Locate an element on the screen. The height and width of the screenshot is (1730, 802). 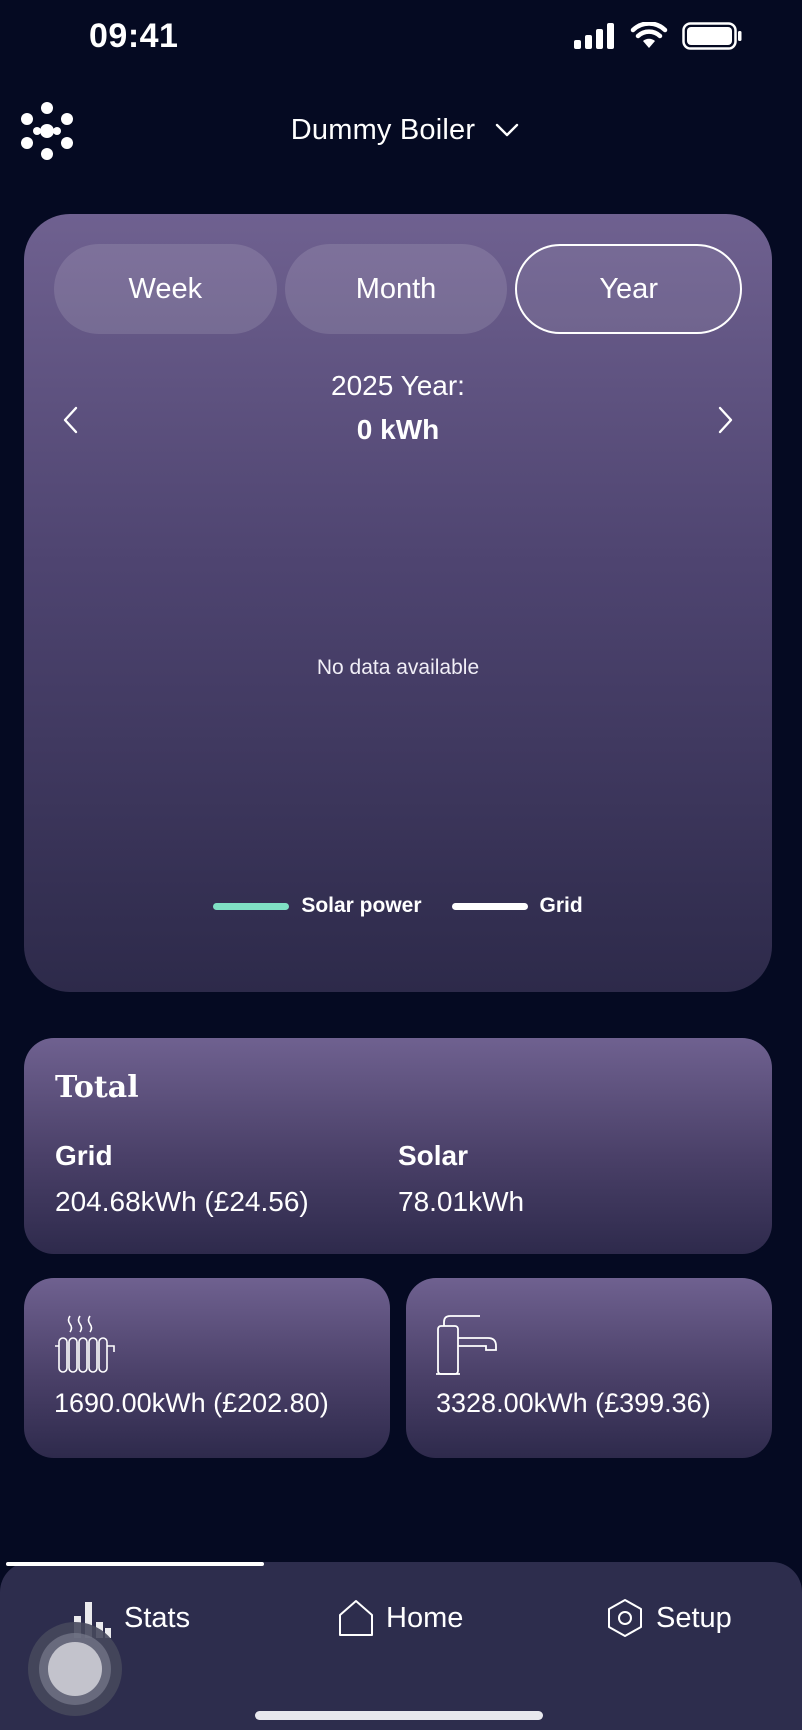
chart-empty-message: No data available is located at coordinates (398, 667).